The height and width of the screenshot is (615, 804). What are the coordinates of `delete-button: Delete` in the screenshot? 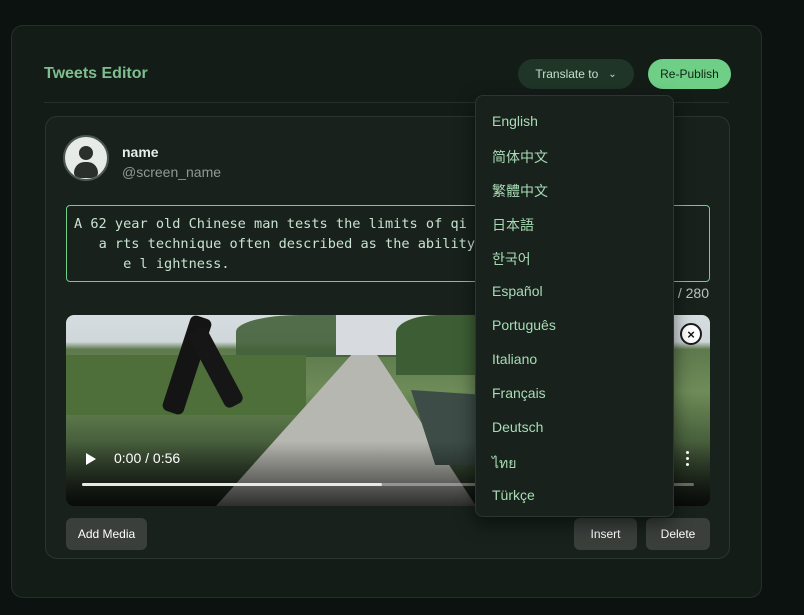 It's located at (678, 534).